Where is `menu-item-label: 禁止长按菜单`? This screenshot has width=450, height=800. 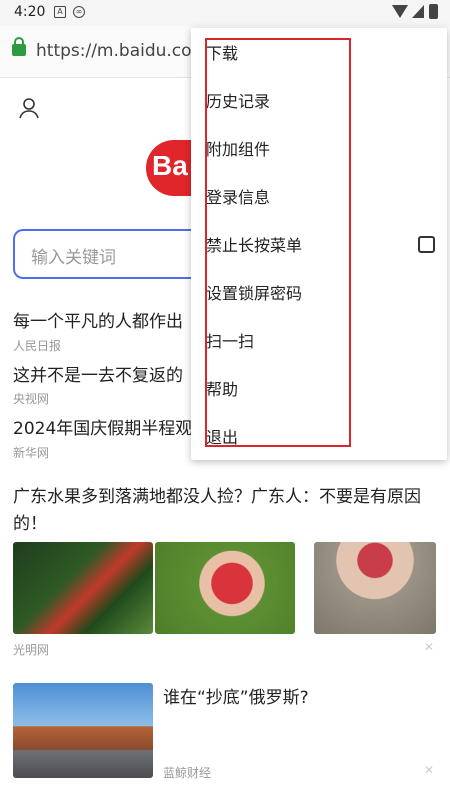
menu-item-label: 禁止长按菜单 is located at coordinates (254, 245).